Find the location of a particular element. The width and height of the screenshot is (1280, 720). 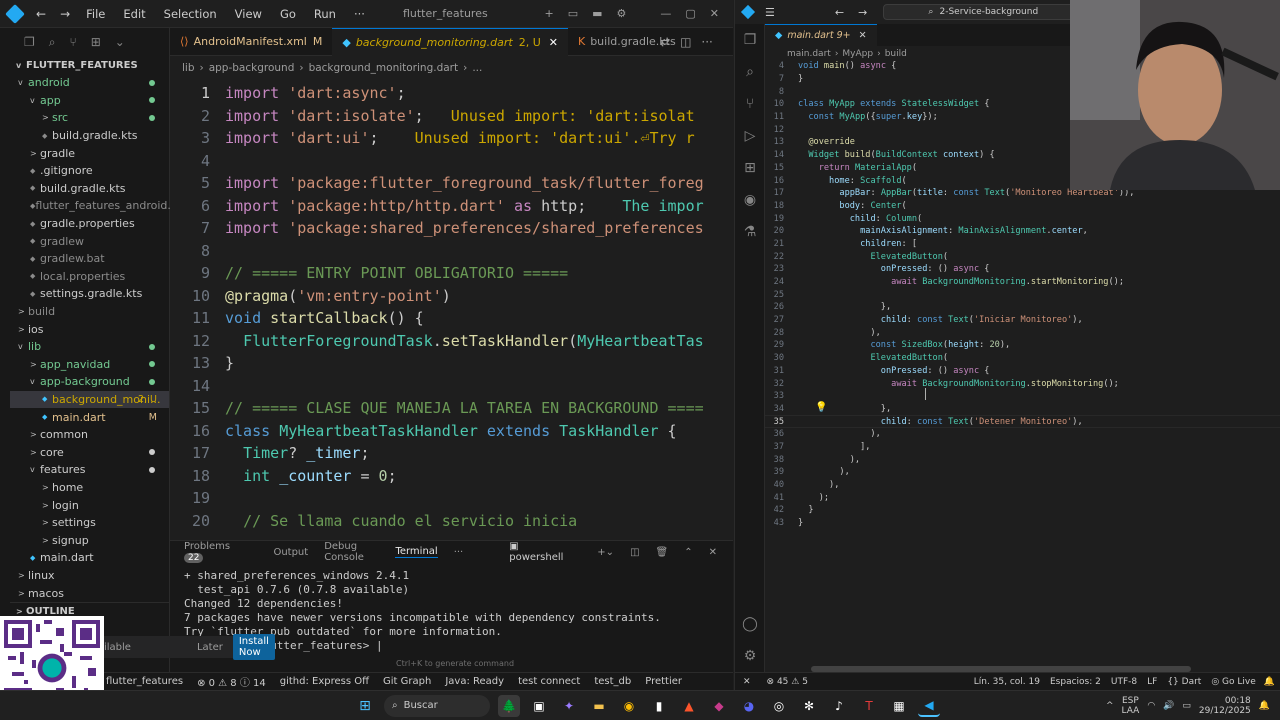

tree-item: > home is located at coordinates (89, 488).